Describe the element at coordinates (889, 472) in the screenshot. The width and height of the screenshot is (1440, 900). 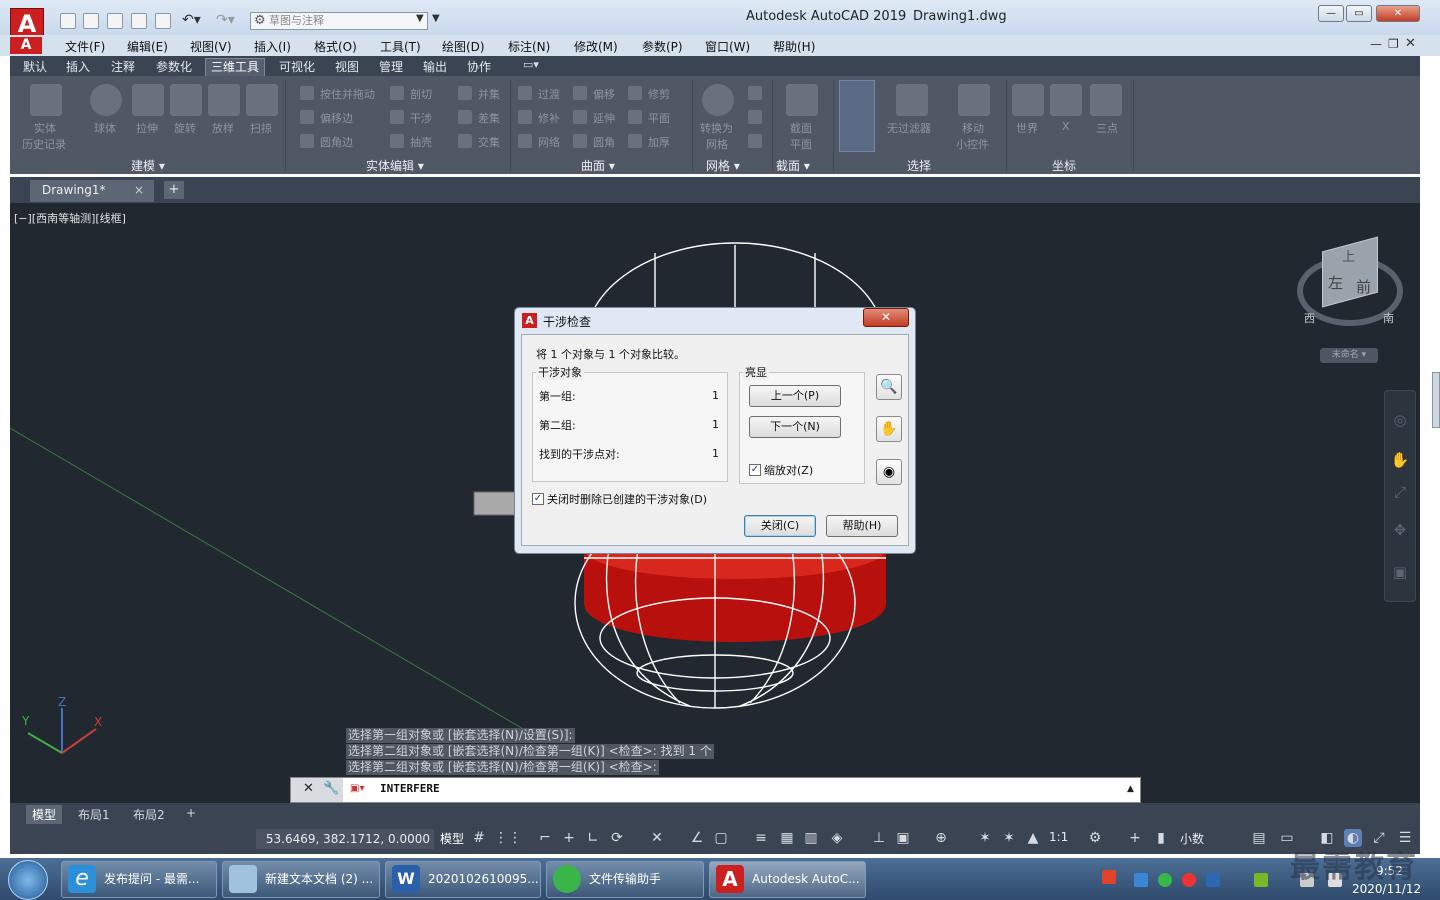
I see `3d-orbit-icon: ◉` at that location.